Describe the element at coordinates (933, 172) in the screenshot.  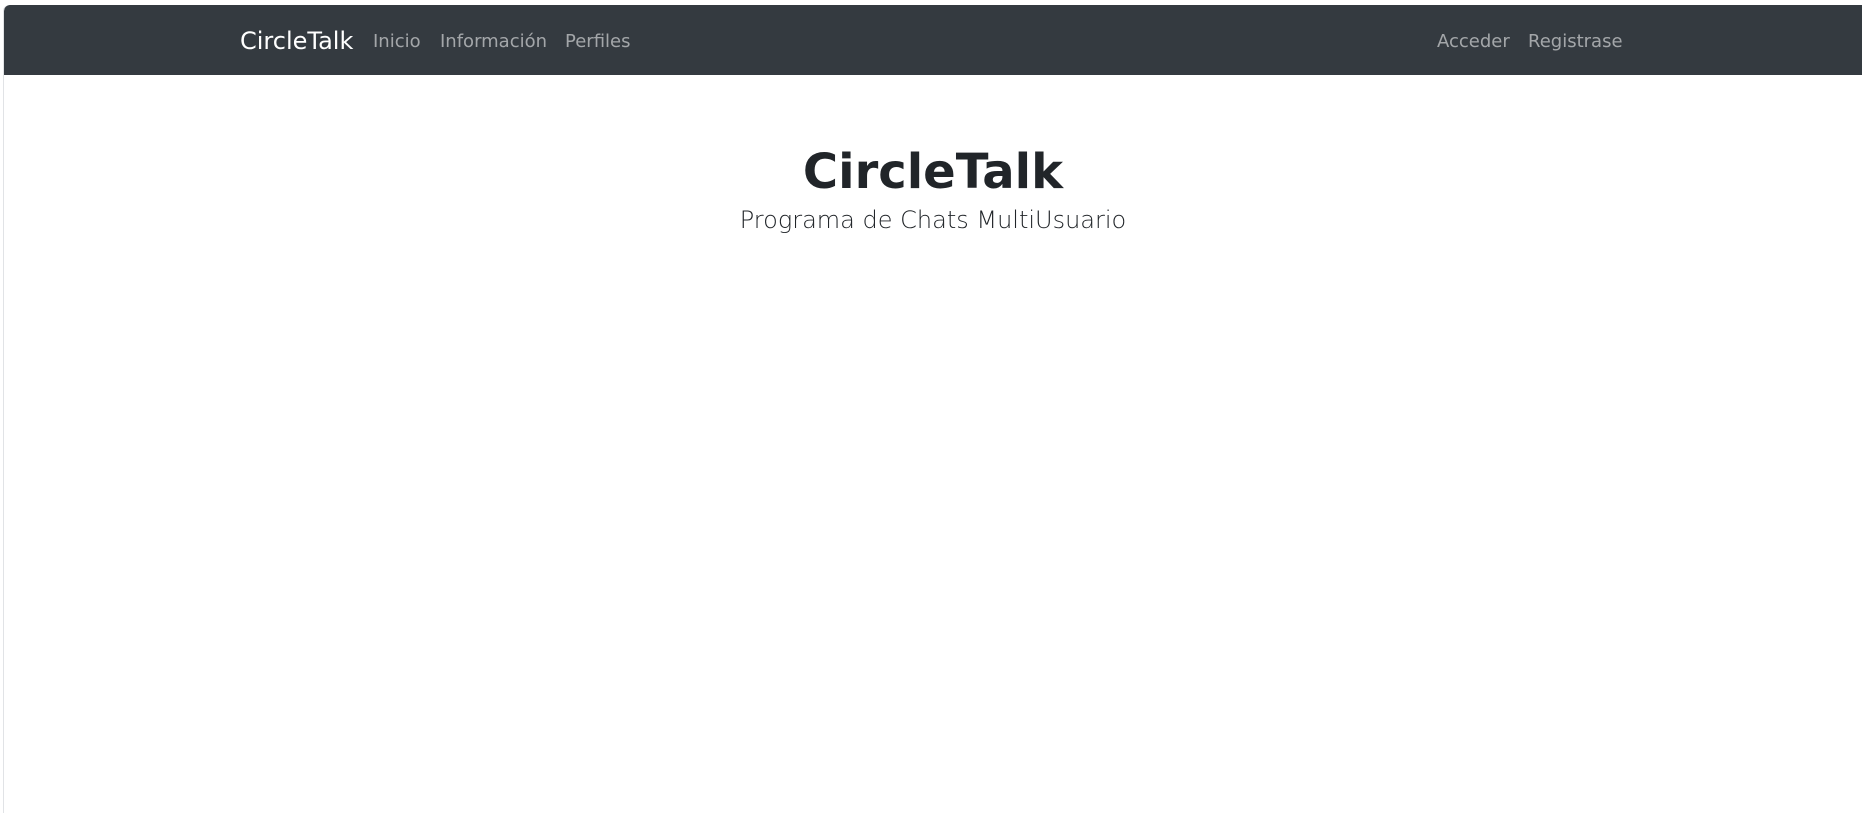
I see `page-title: CircleTalk` at that location.